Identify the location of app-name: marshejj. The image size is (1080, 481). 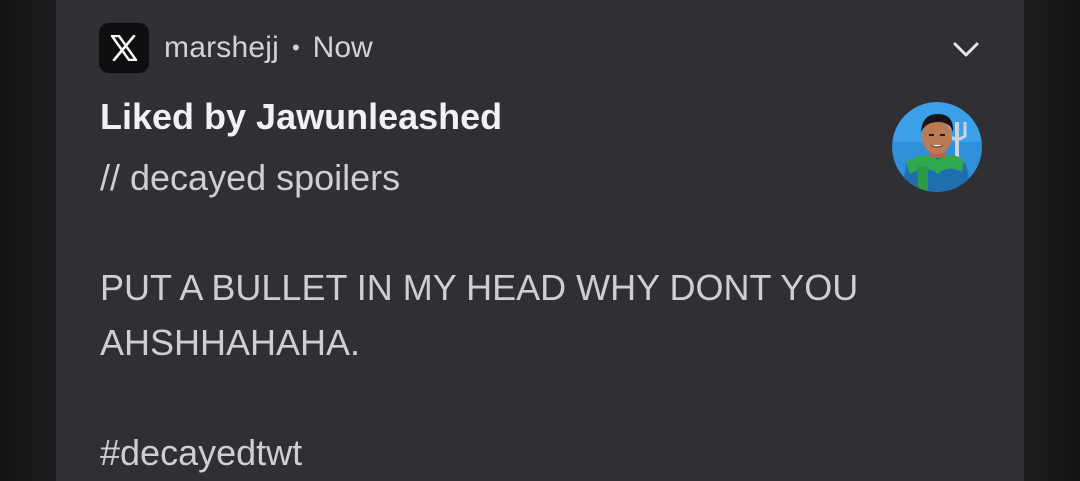
(221, 47).